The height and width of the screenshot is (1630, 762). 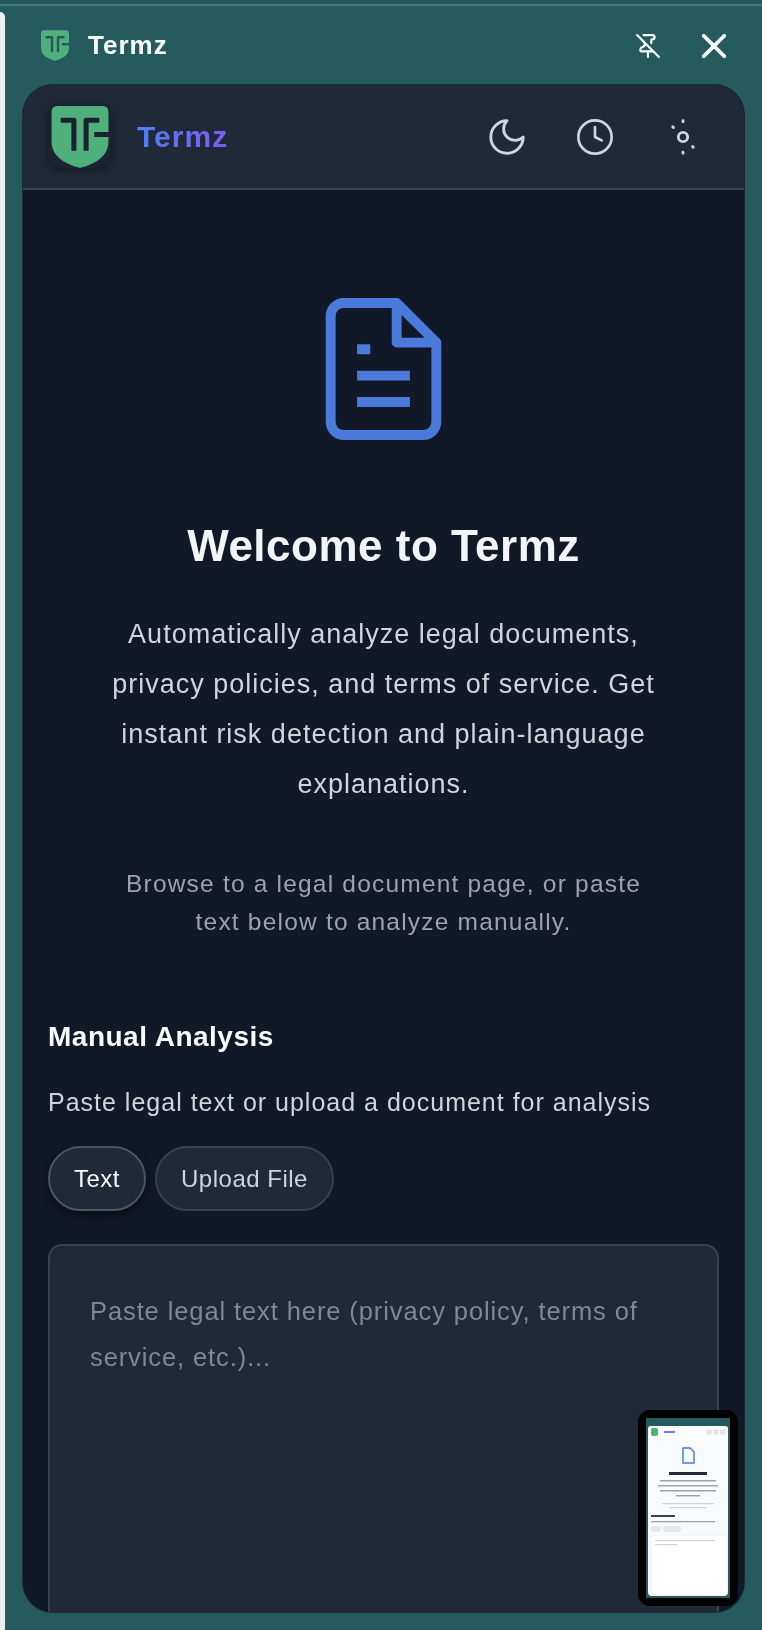 What do you see at coordinates (595, 136) in the screenshot?
I see `clock-icon` at bounding box center [595, 136].